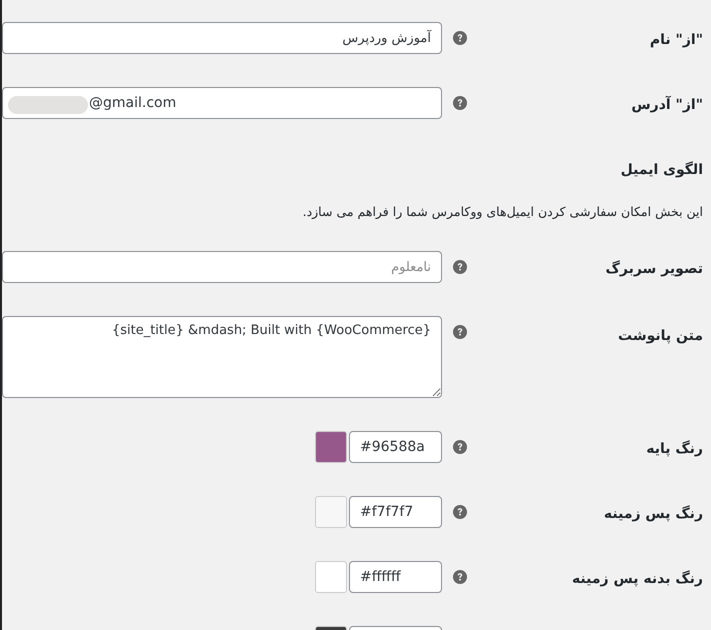 This screenshot has width=711, height=630. I want to click on color-code-field: #f7f7f7, so click(395, 512).